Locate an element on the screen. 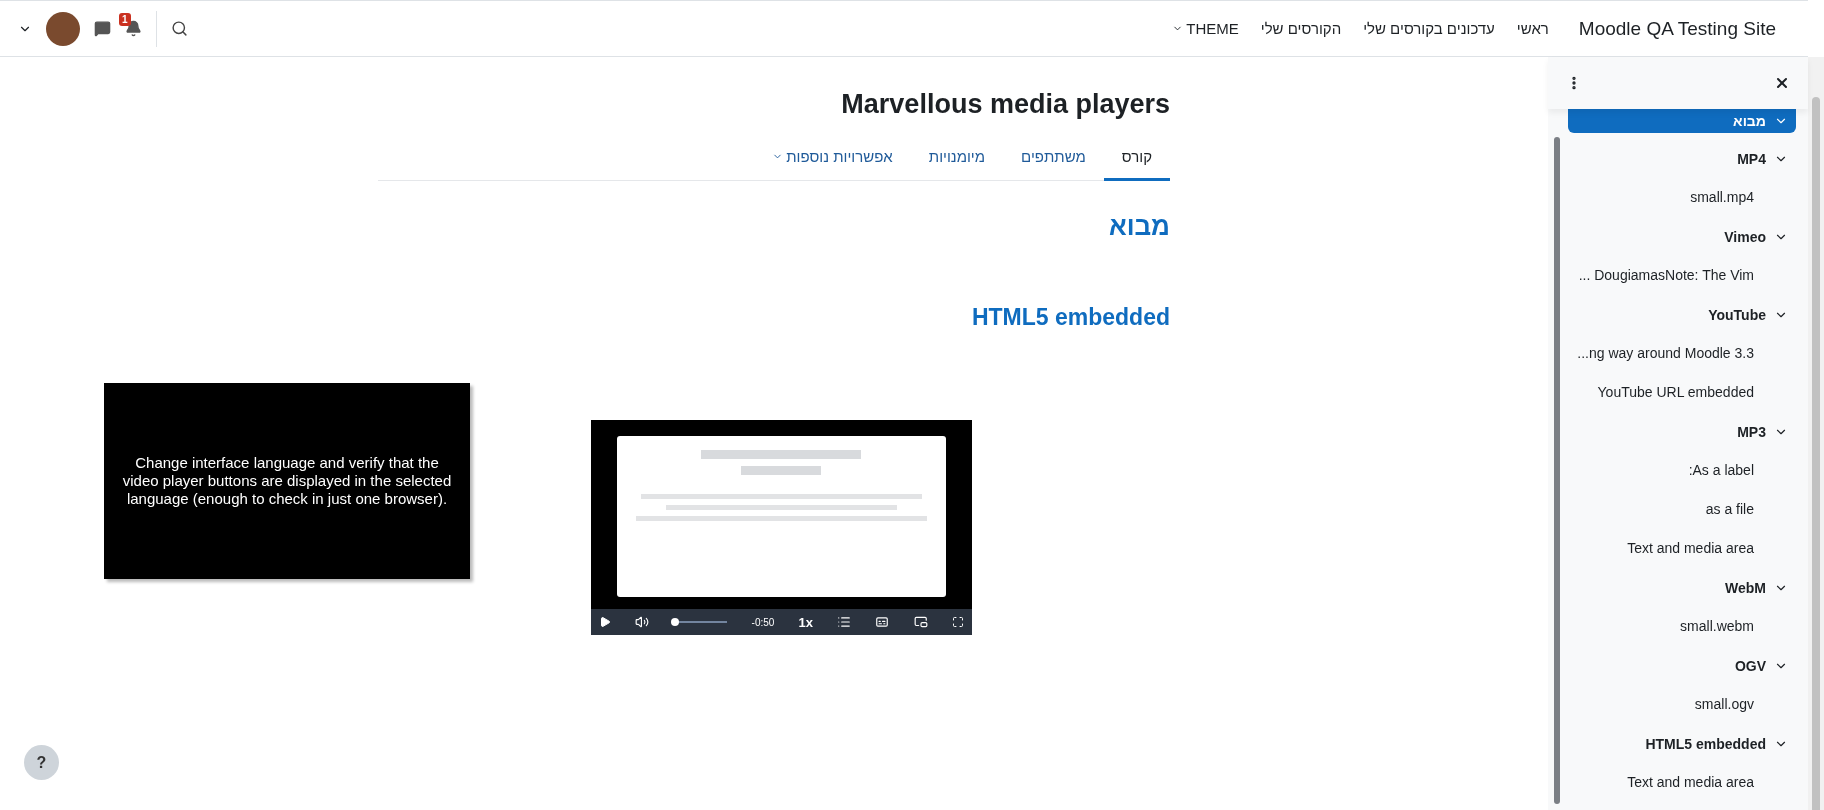 Image resolution: width=1824 pixels, height=810 pixels. course-activity-link: small.webm is located at coordinates (1682, 626).